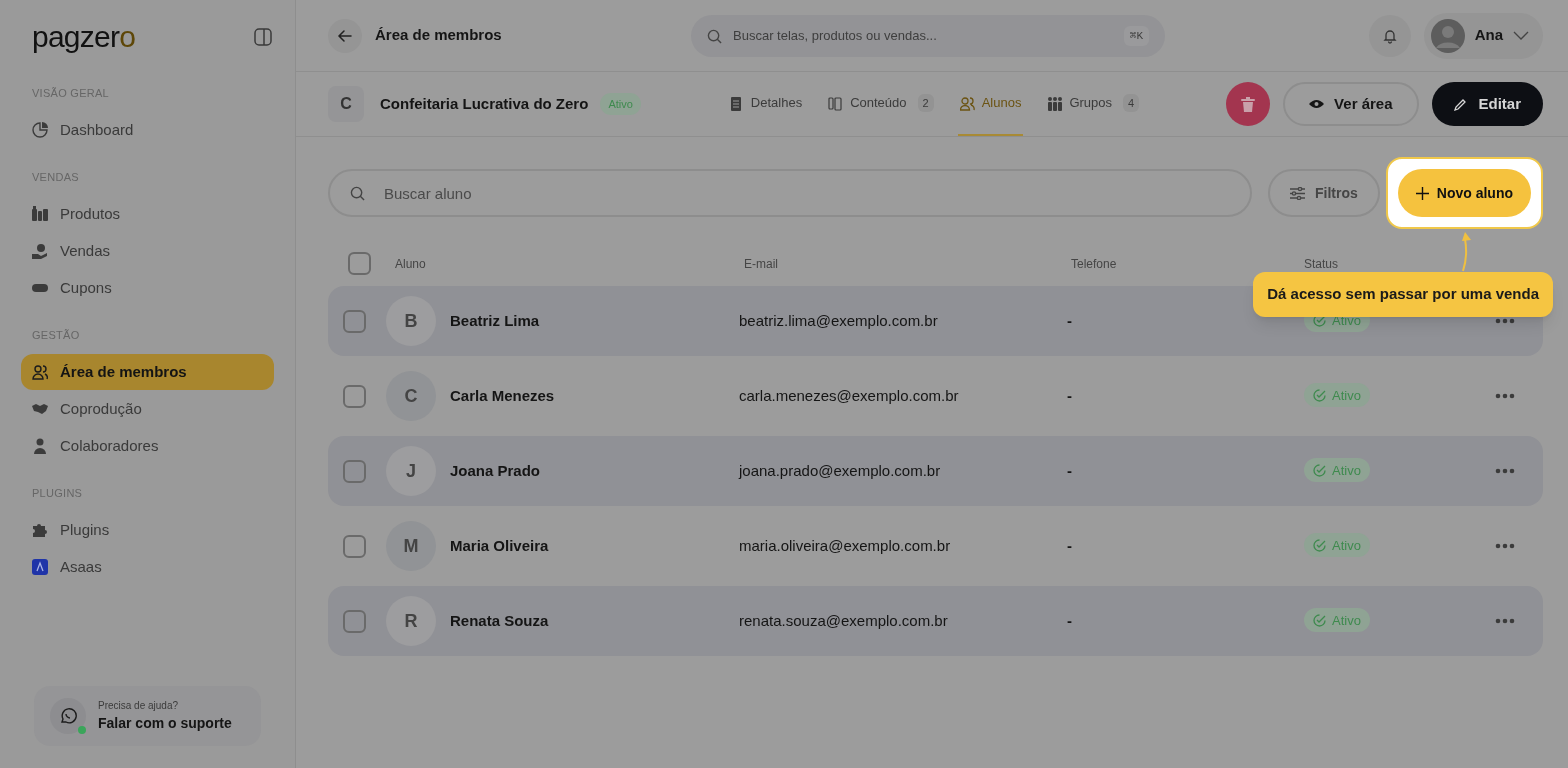 Image resolution: width=1568 pixels, height=768 pixels. What do you see at coordinates (925, 103) in the screenshot?
I see `tab-count: 2` at bounding box center [925, 103].